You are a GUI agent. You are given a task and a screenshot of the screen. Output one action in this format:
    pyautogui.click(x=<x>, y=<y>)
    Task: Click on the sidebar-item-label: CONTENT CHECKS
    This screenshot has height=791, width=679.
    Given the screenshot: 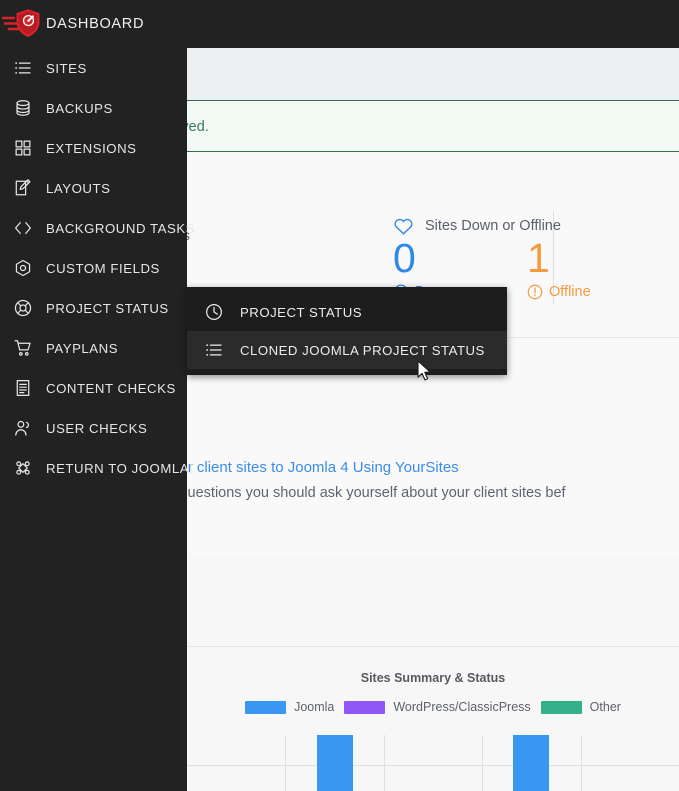 What is the action you would take?
    pyautogui.click(x=111, y=388)
    